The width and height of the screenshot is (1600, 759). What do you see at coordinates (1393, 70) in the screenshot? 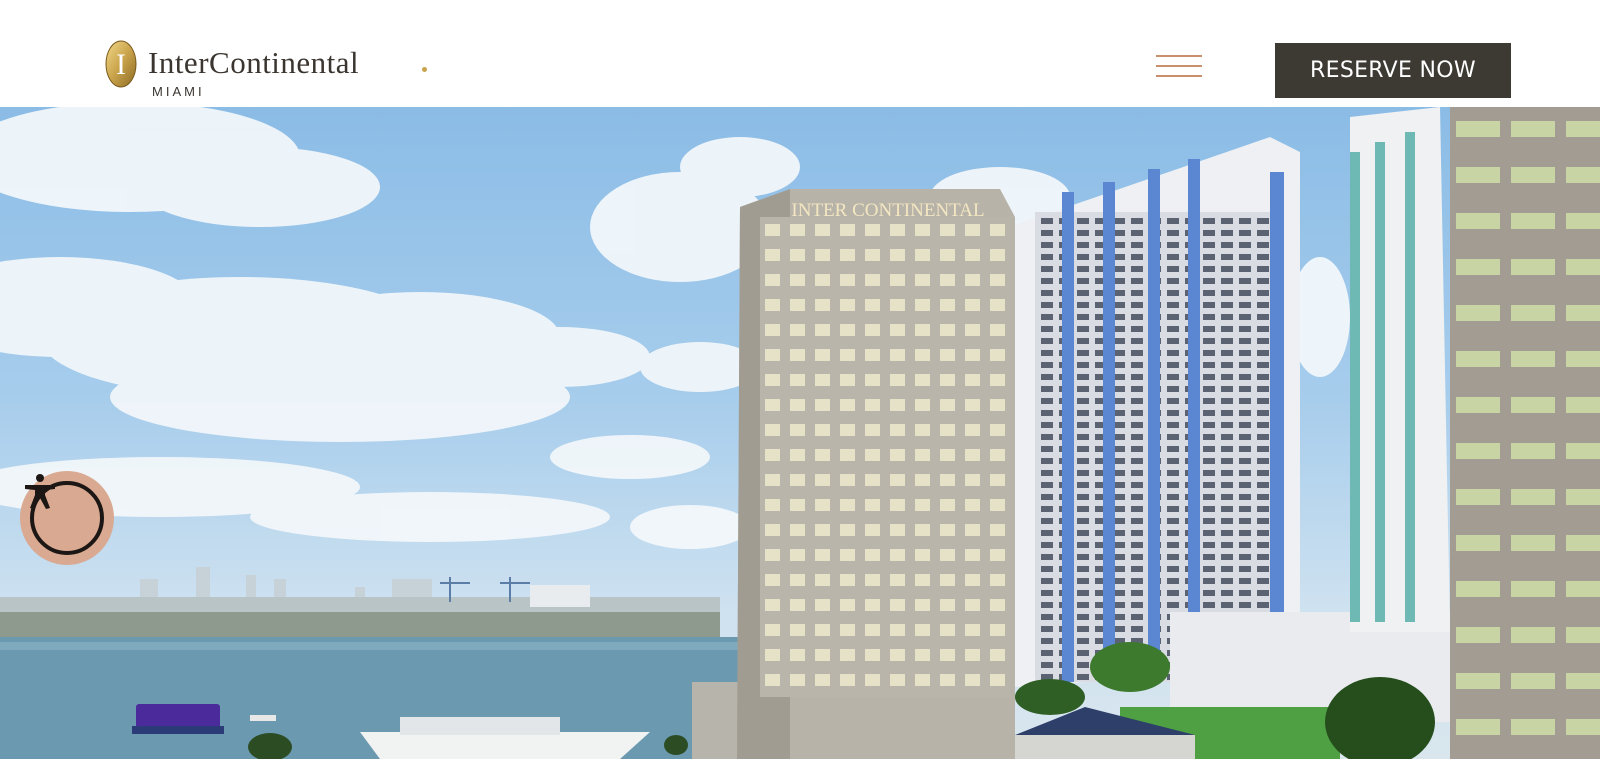
I see `reserve-now-button: RESERVE NOW` at bounding box center [1393, 70].